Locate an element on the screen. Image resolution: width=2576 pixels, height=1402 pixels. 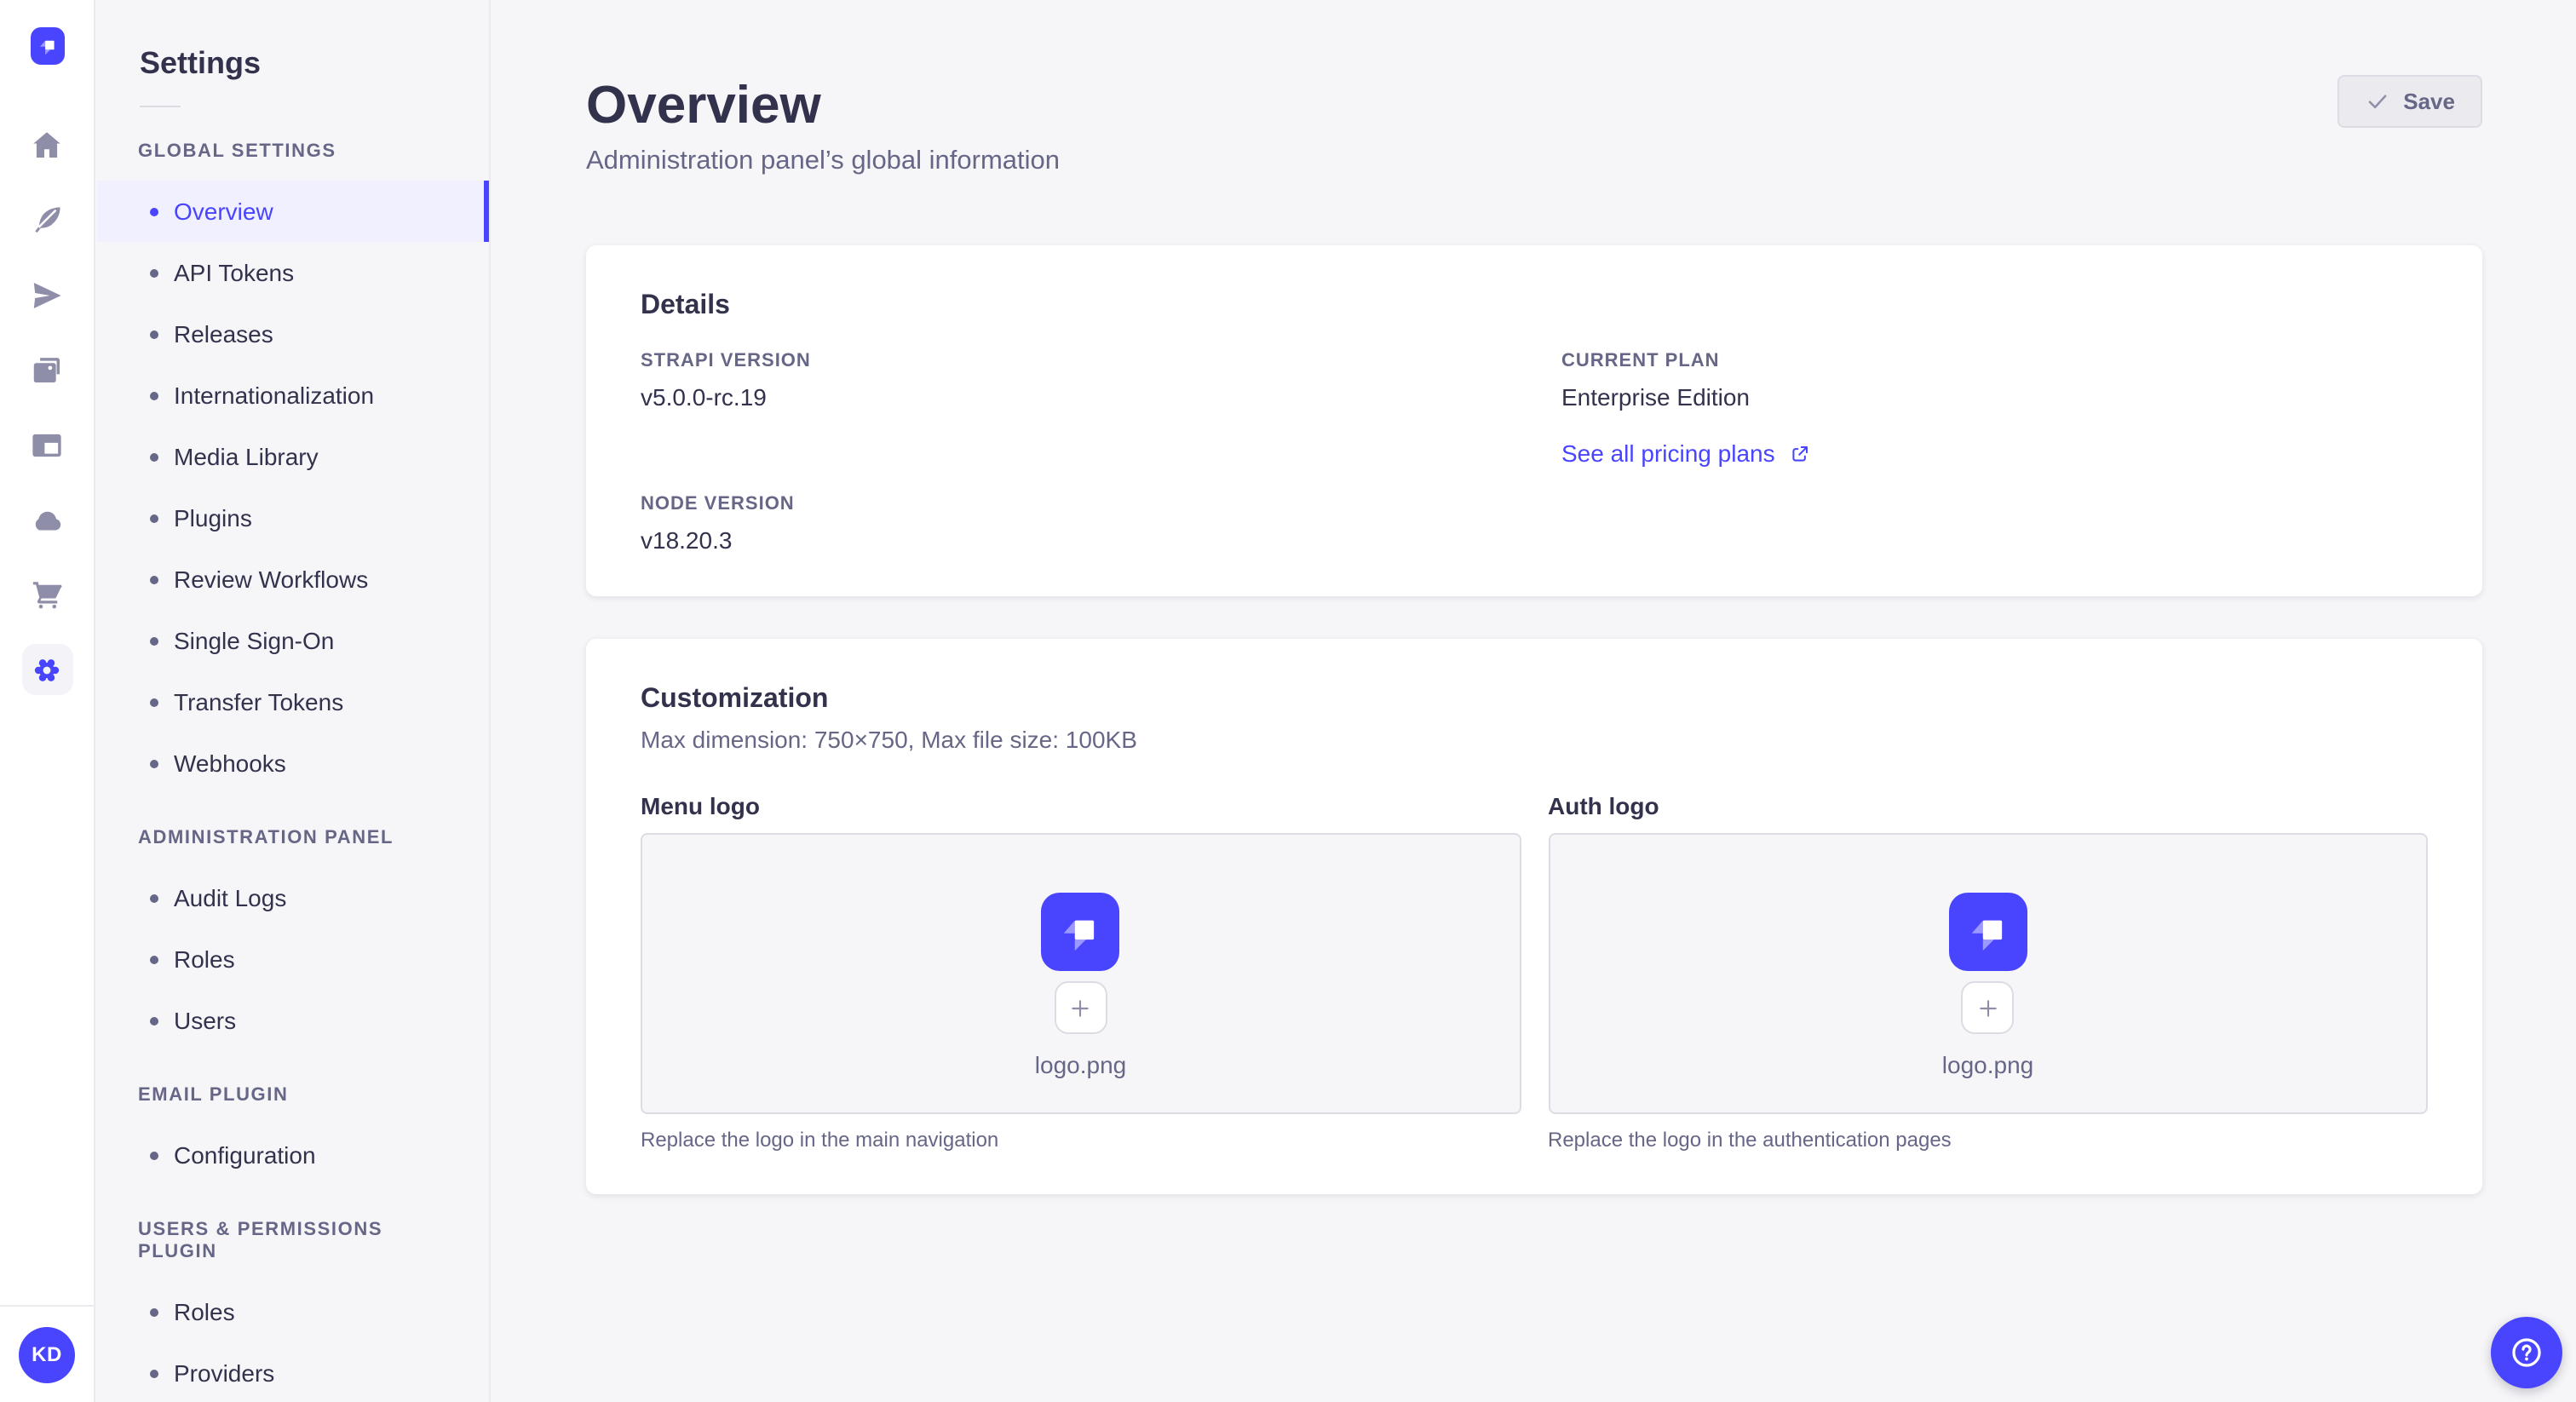
field-value: Enterprise Edition is located at coordinates (1656, 397).